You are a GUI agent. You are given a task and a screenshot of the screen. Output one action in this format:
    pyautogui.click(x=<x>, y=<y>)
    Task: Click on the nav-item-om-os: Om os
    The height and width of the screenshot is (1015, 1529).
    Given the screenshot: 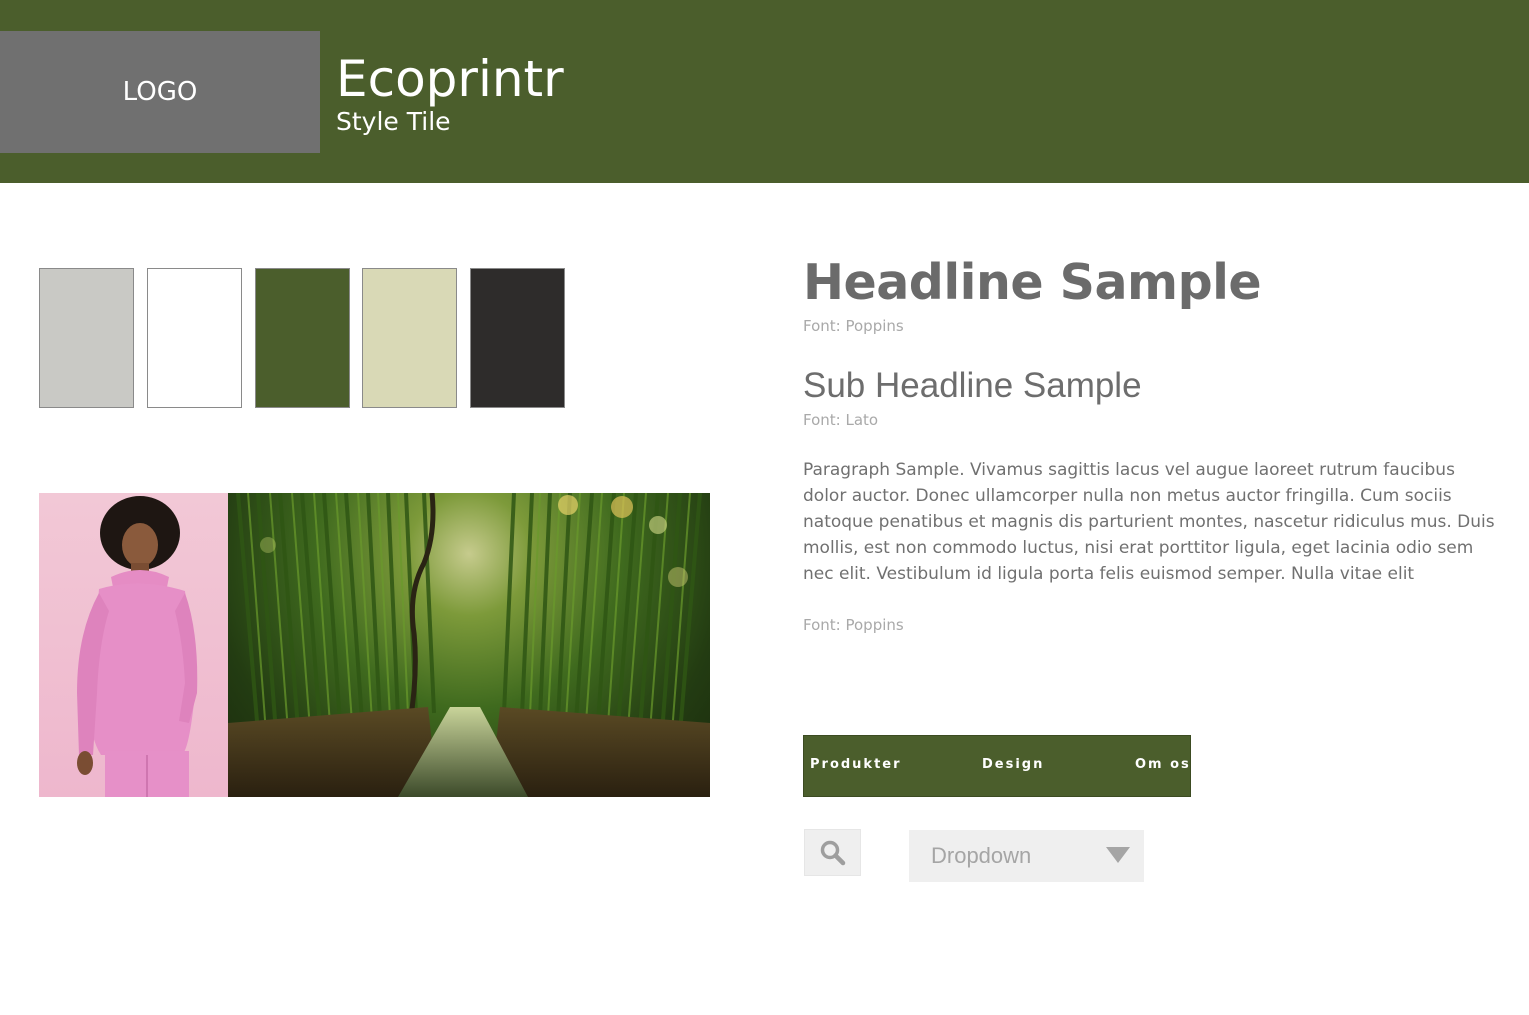 What is the action you would take?
    pyautogui.click(x=1163, y=764)
    